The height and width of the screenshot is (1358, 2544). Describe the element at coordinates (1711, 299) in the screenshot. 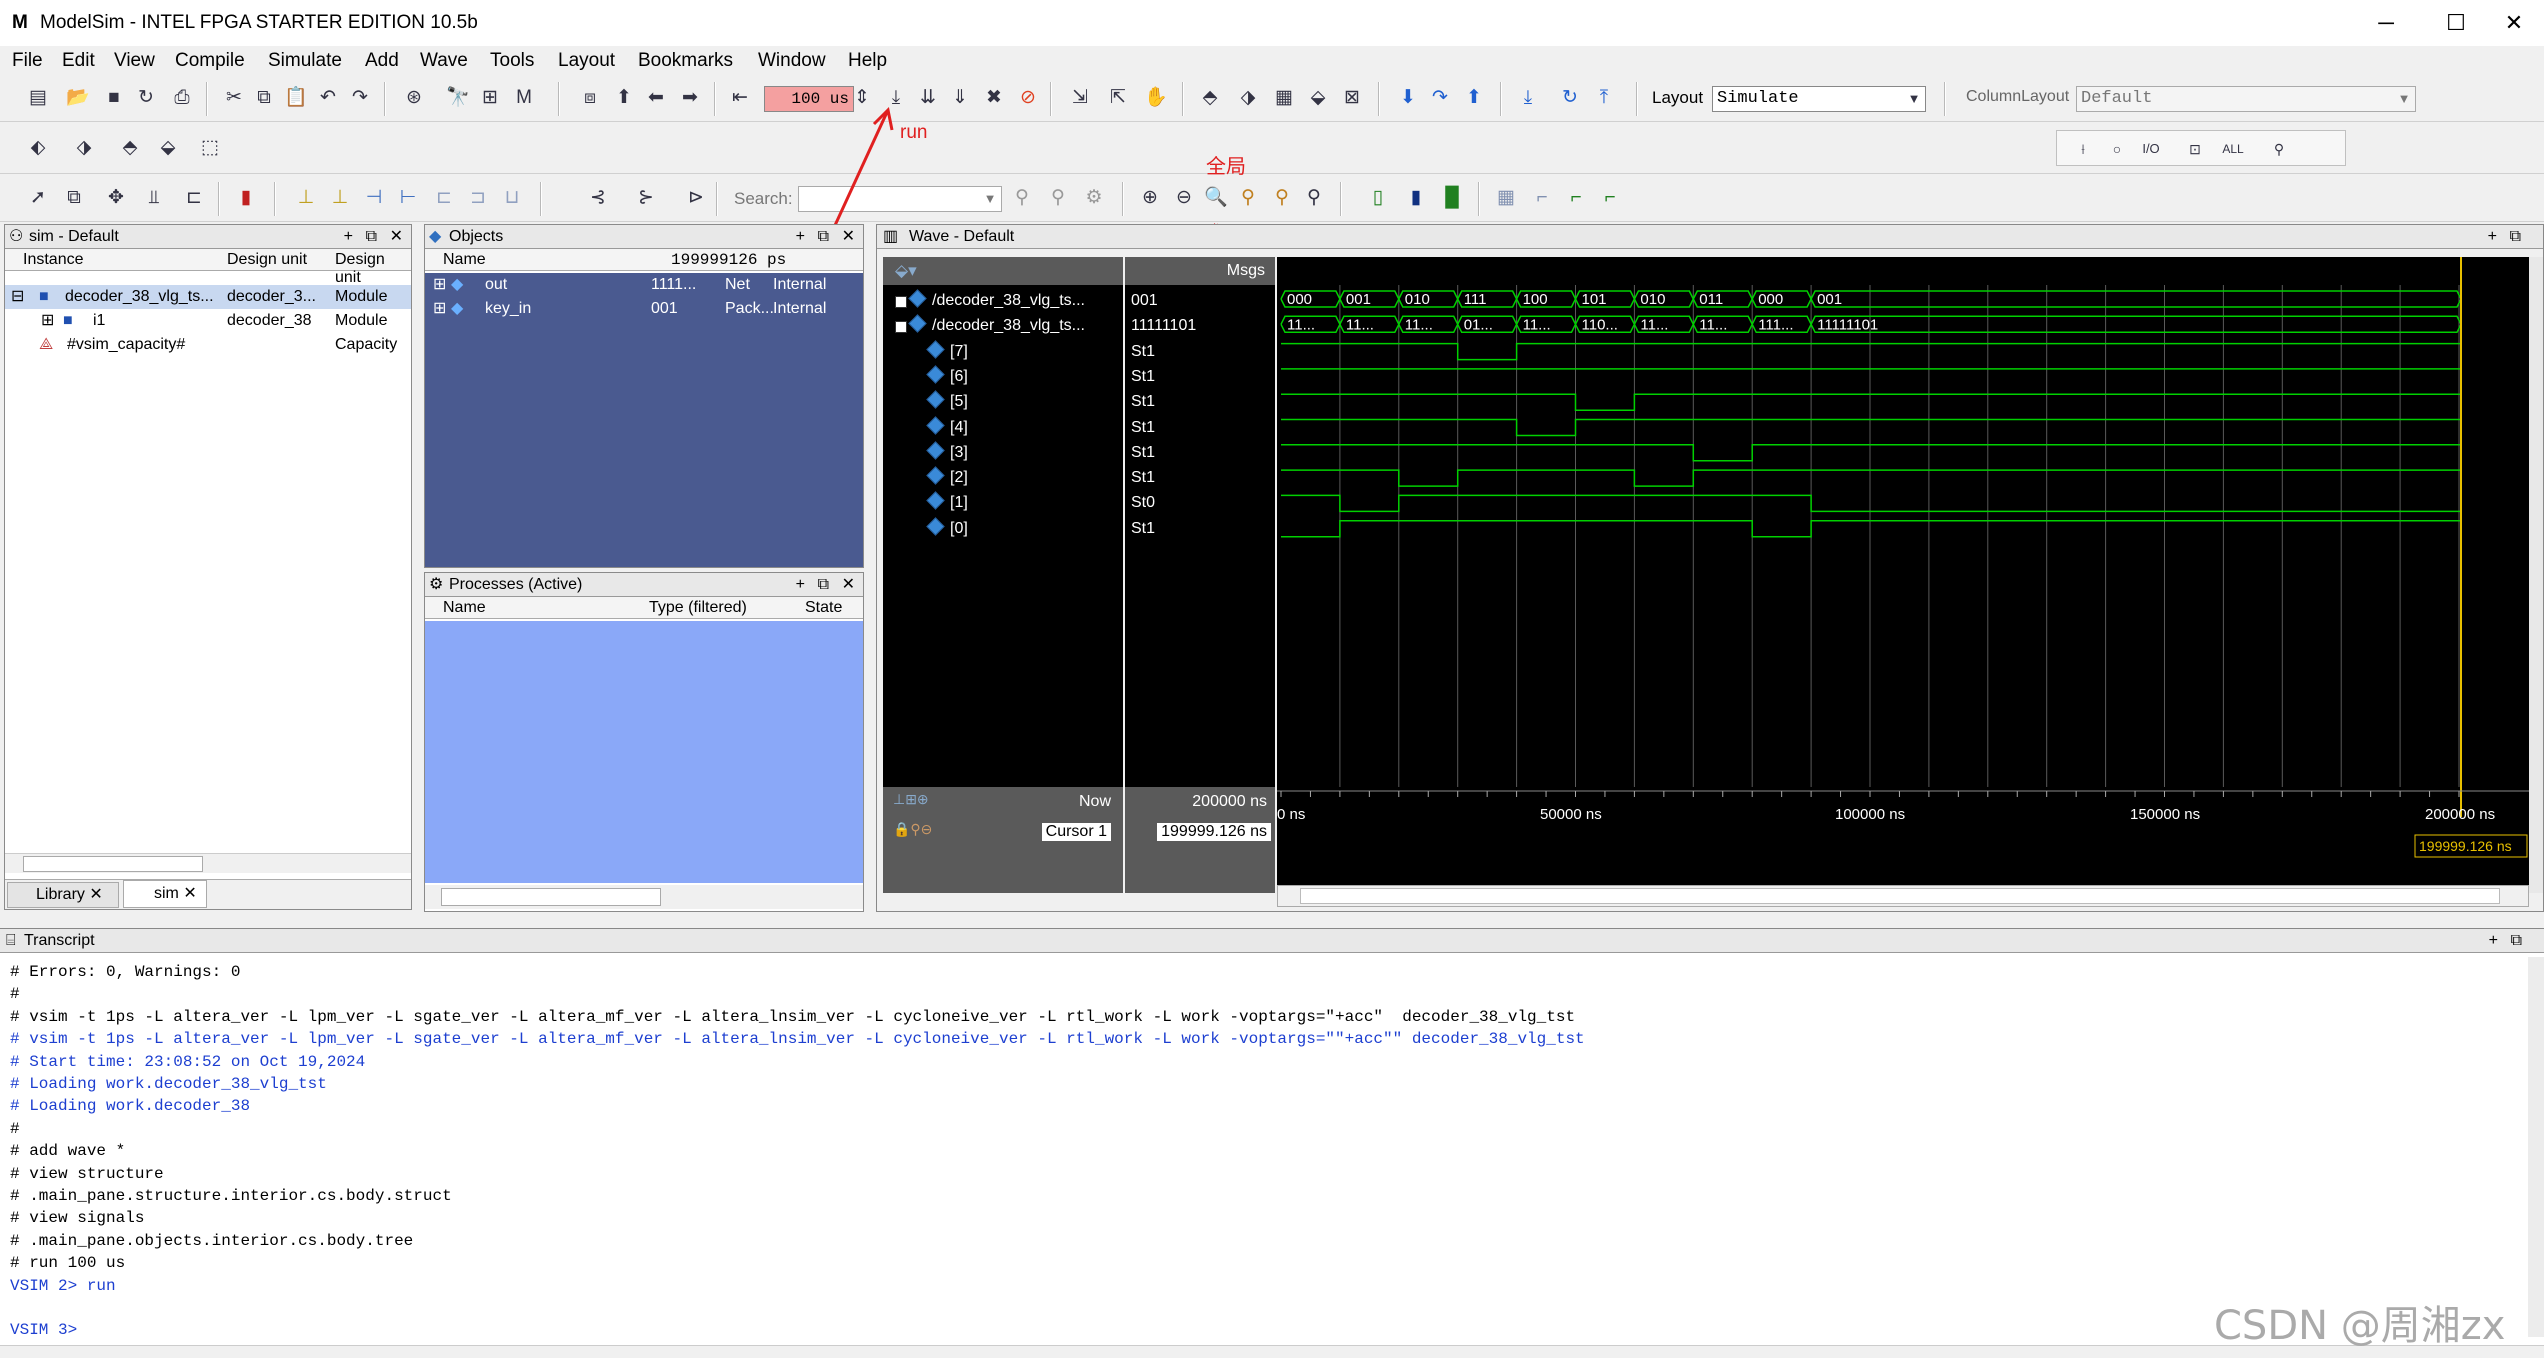

I see `bus-label: 011` at that location.